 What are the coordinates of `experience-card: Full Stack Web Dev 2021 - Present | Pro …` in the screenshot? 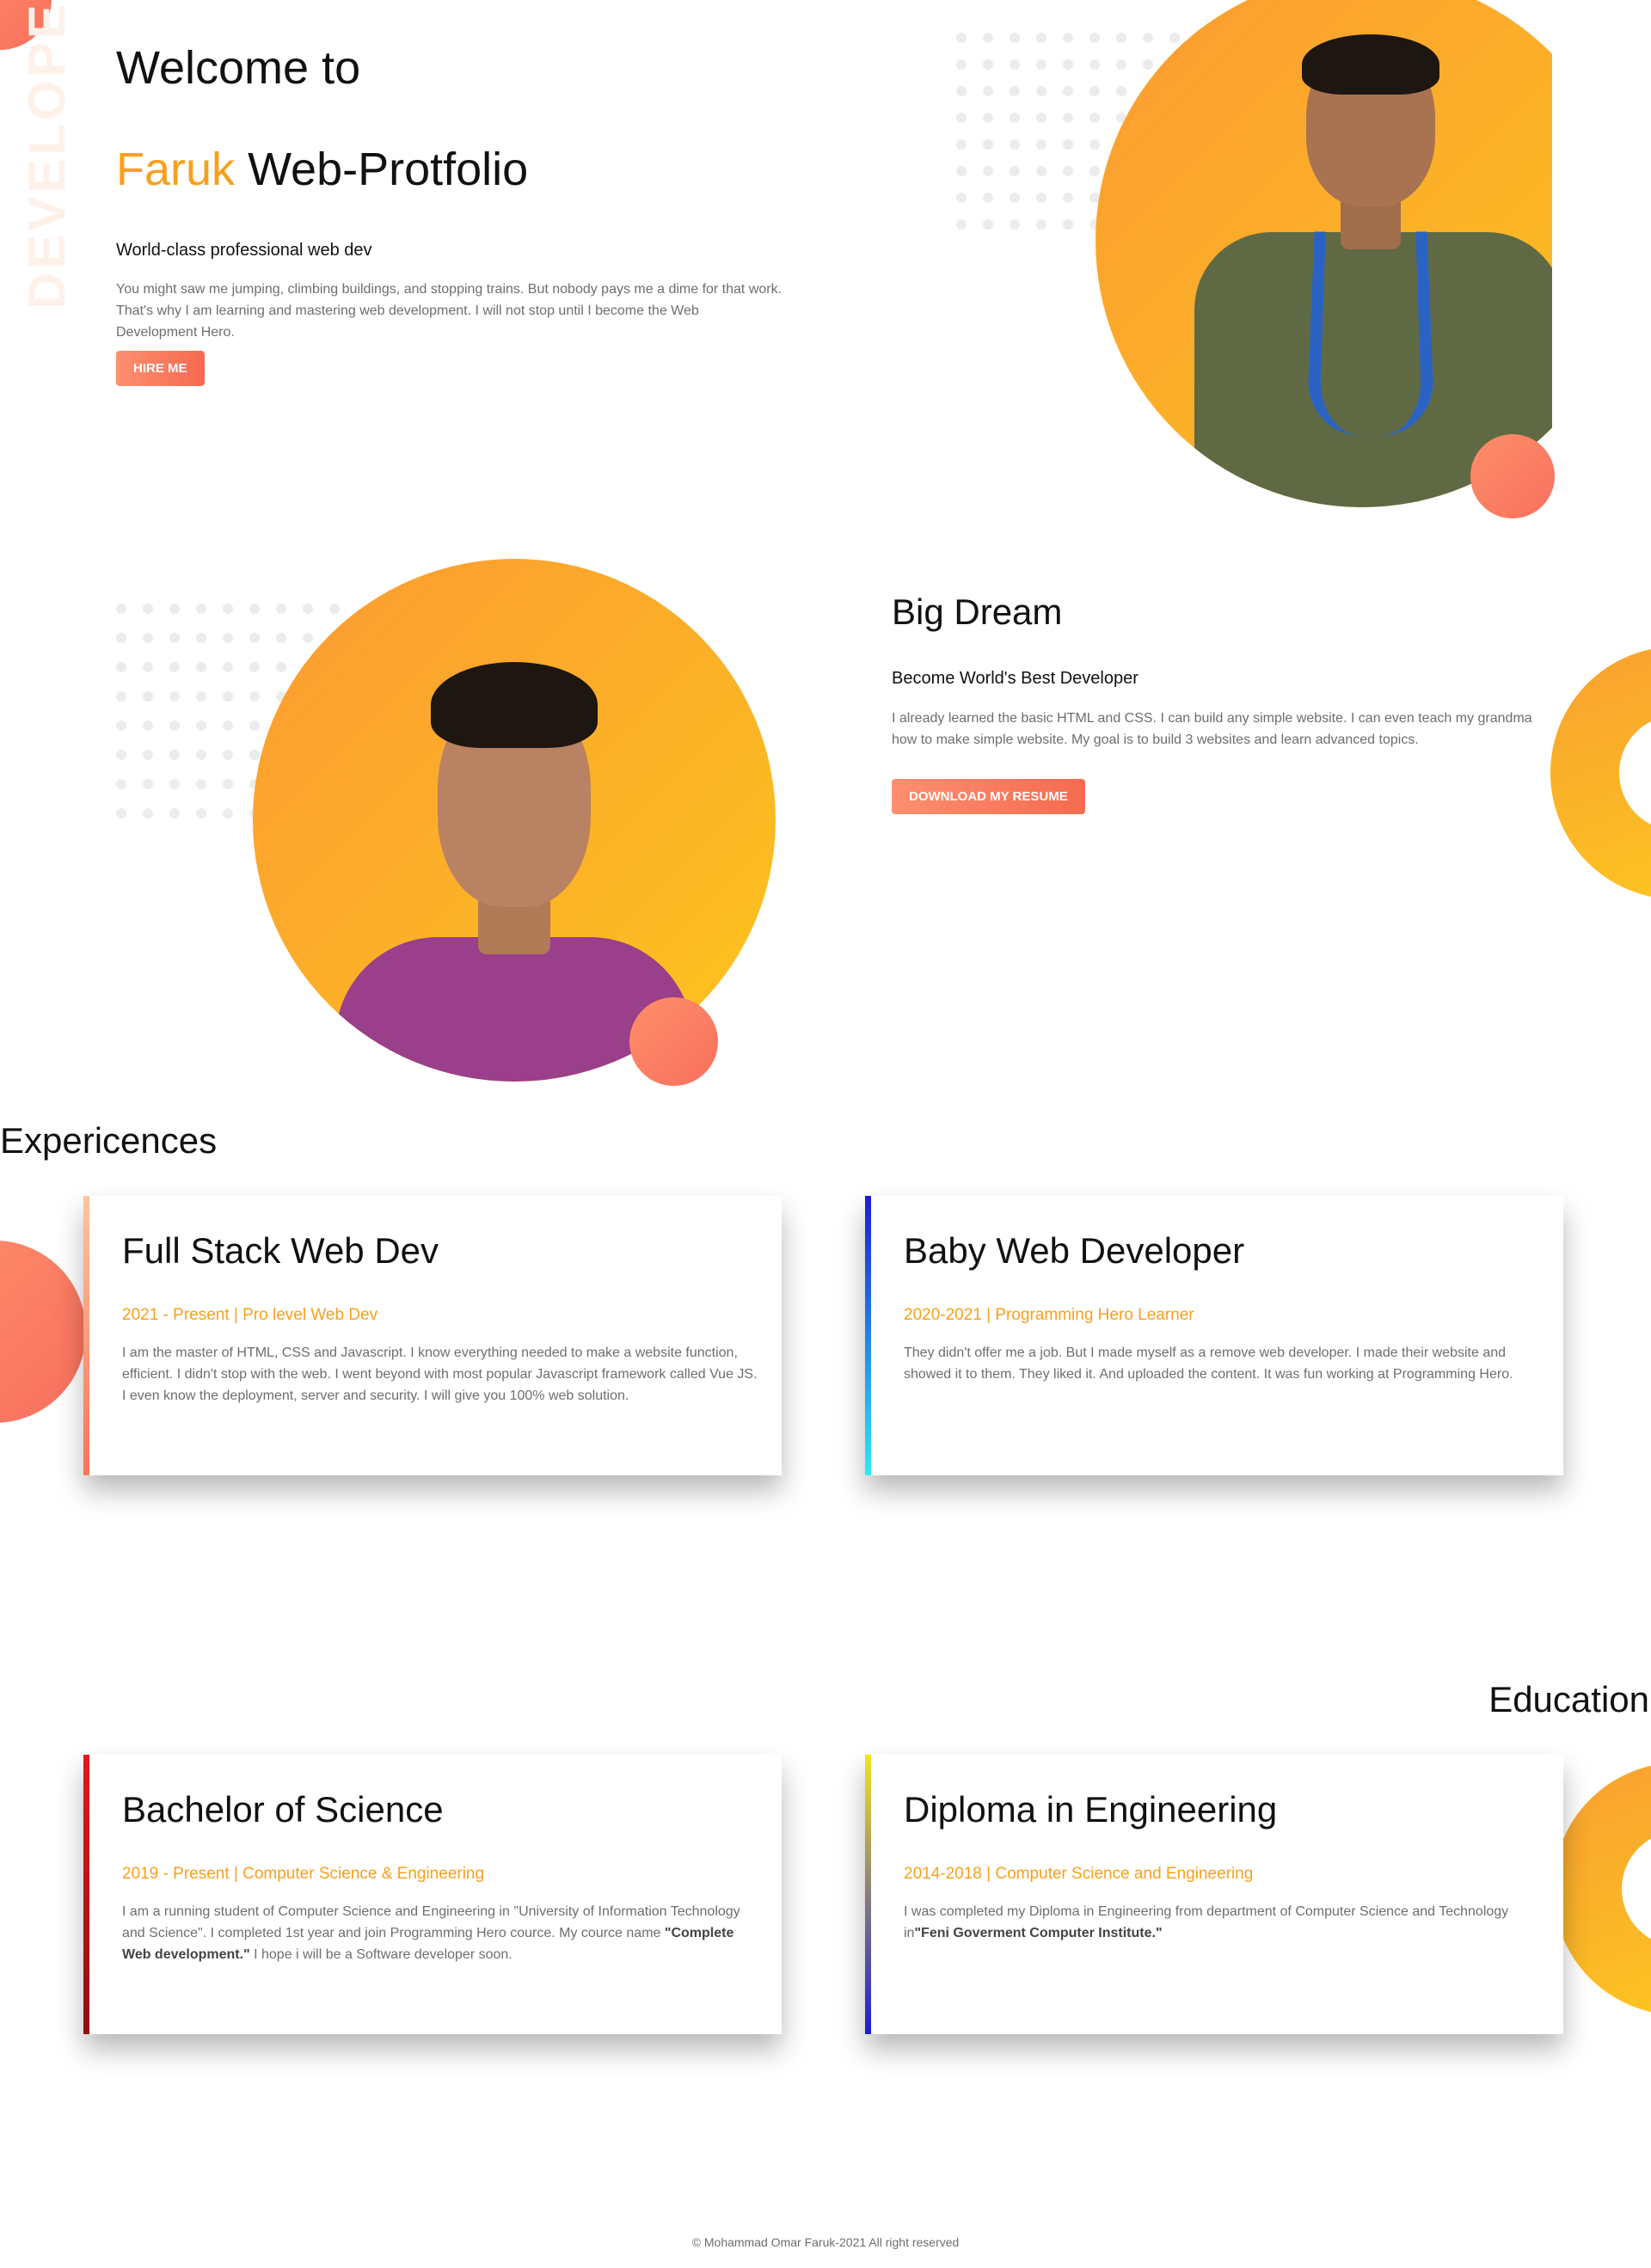 It's located at (432, 1335).